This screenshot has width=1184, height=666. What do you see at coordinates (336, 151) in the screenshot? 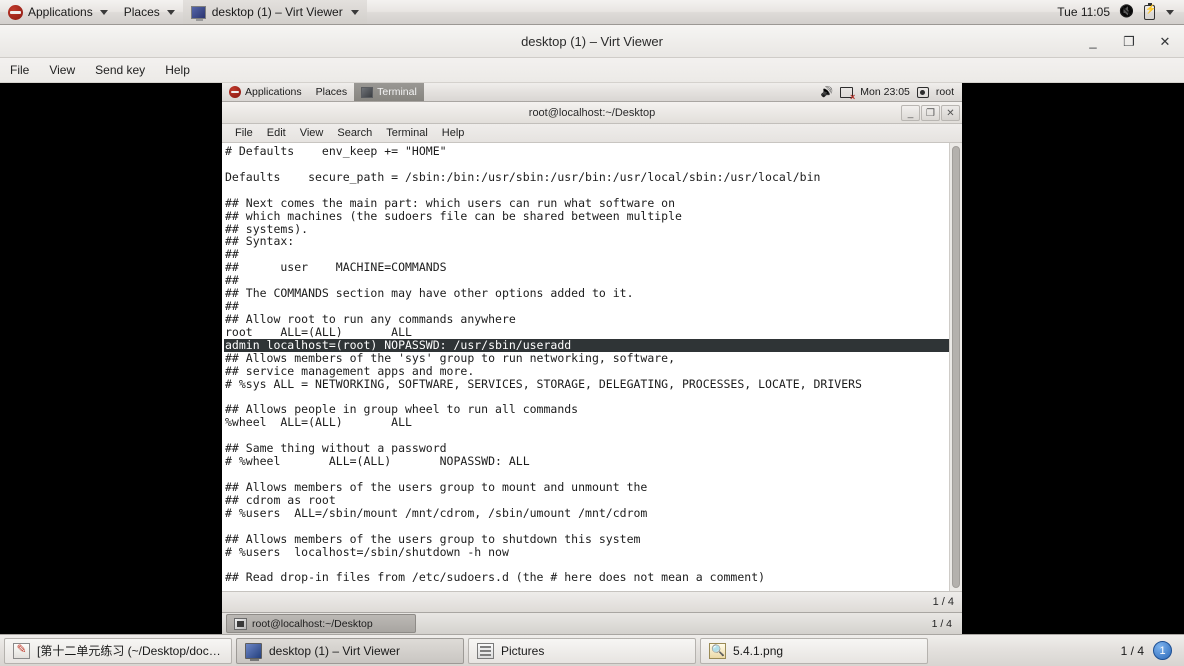
I see `terminal-line: # Defaults env_keep += "HOME"` at bounding box center [336, 151].